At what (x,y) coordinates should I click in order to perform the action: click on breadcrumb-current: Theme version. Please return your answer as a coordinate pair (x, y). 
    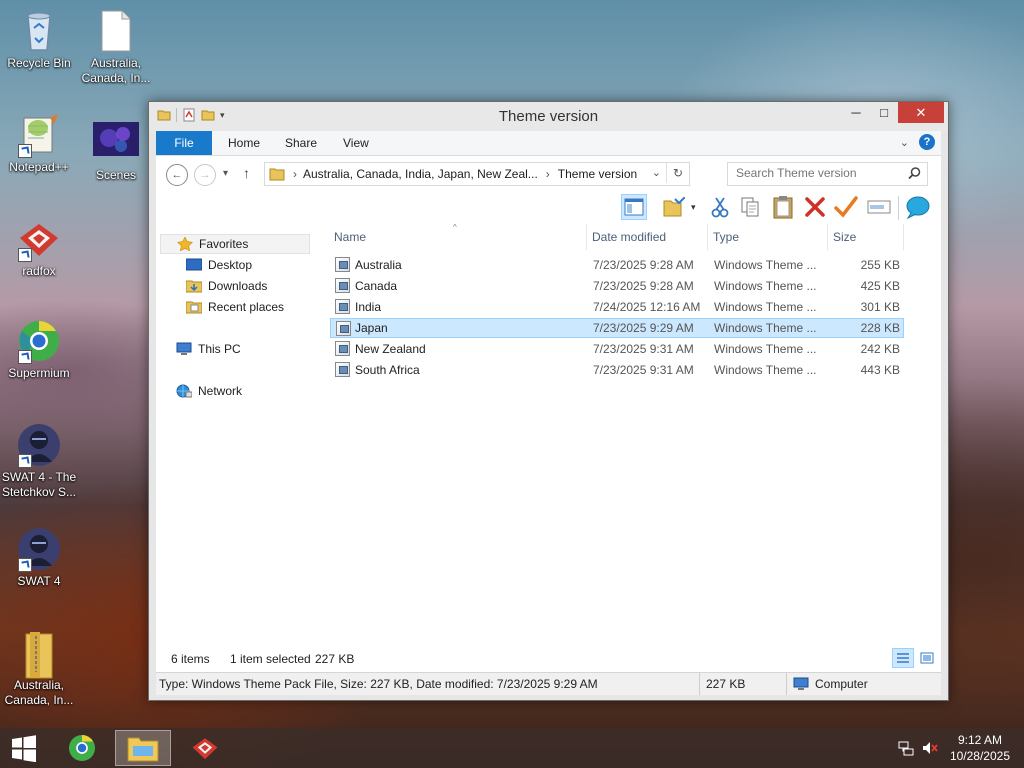
    Looking at the image, I should click on (597, 174).